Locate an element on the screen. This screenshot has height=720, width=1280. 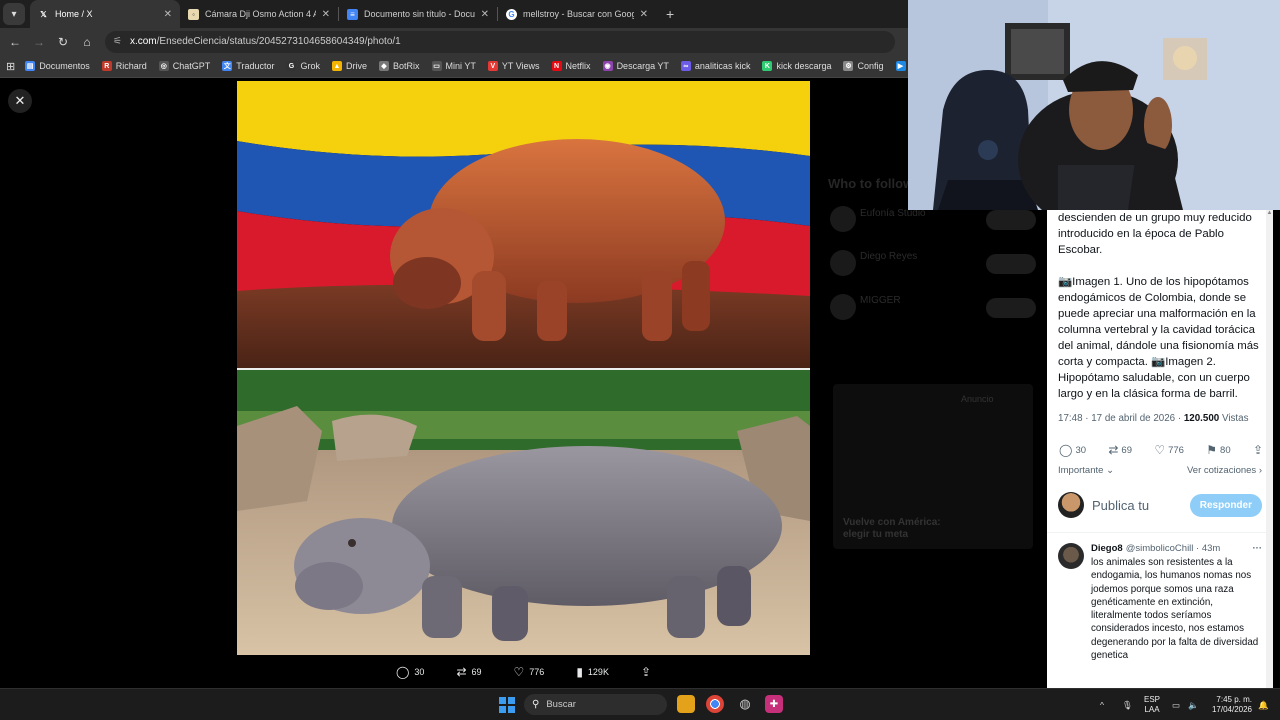
file-explorer-icon is located at coordinates (686, 704).